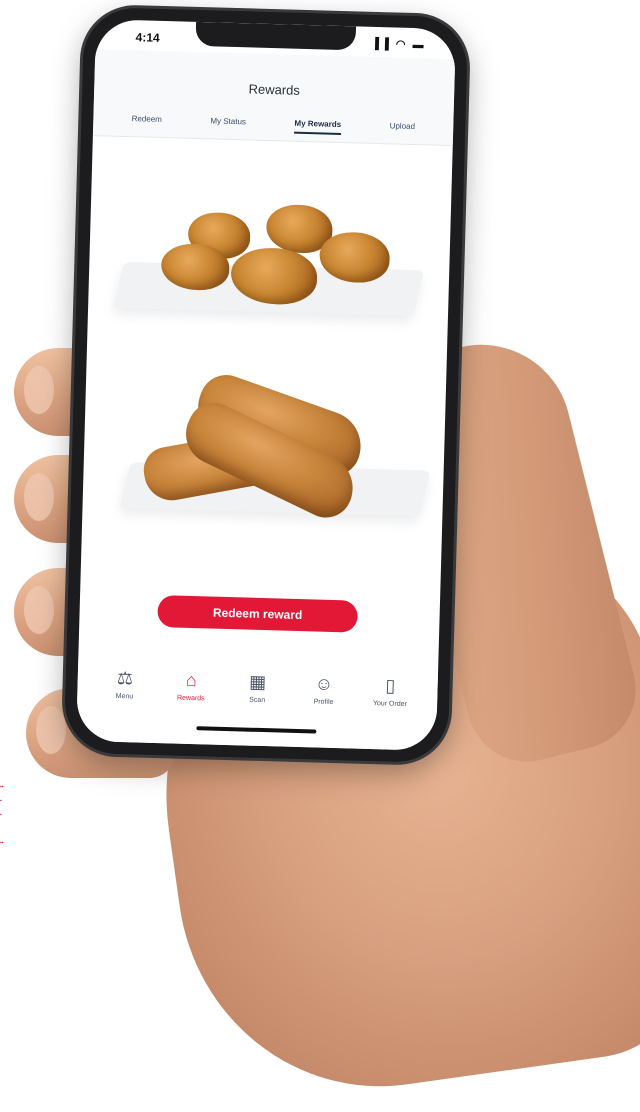  Describe the element at coordinates (276, 36) in the screenshot. I see `camera-notch` at that location.